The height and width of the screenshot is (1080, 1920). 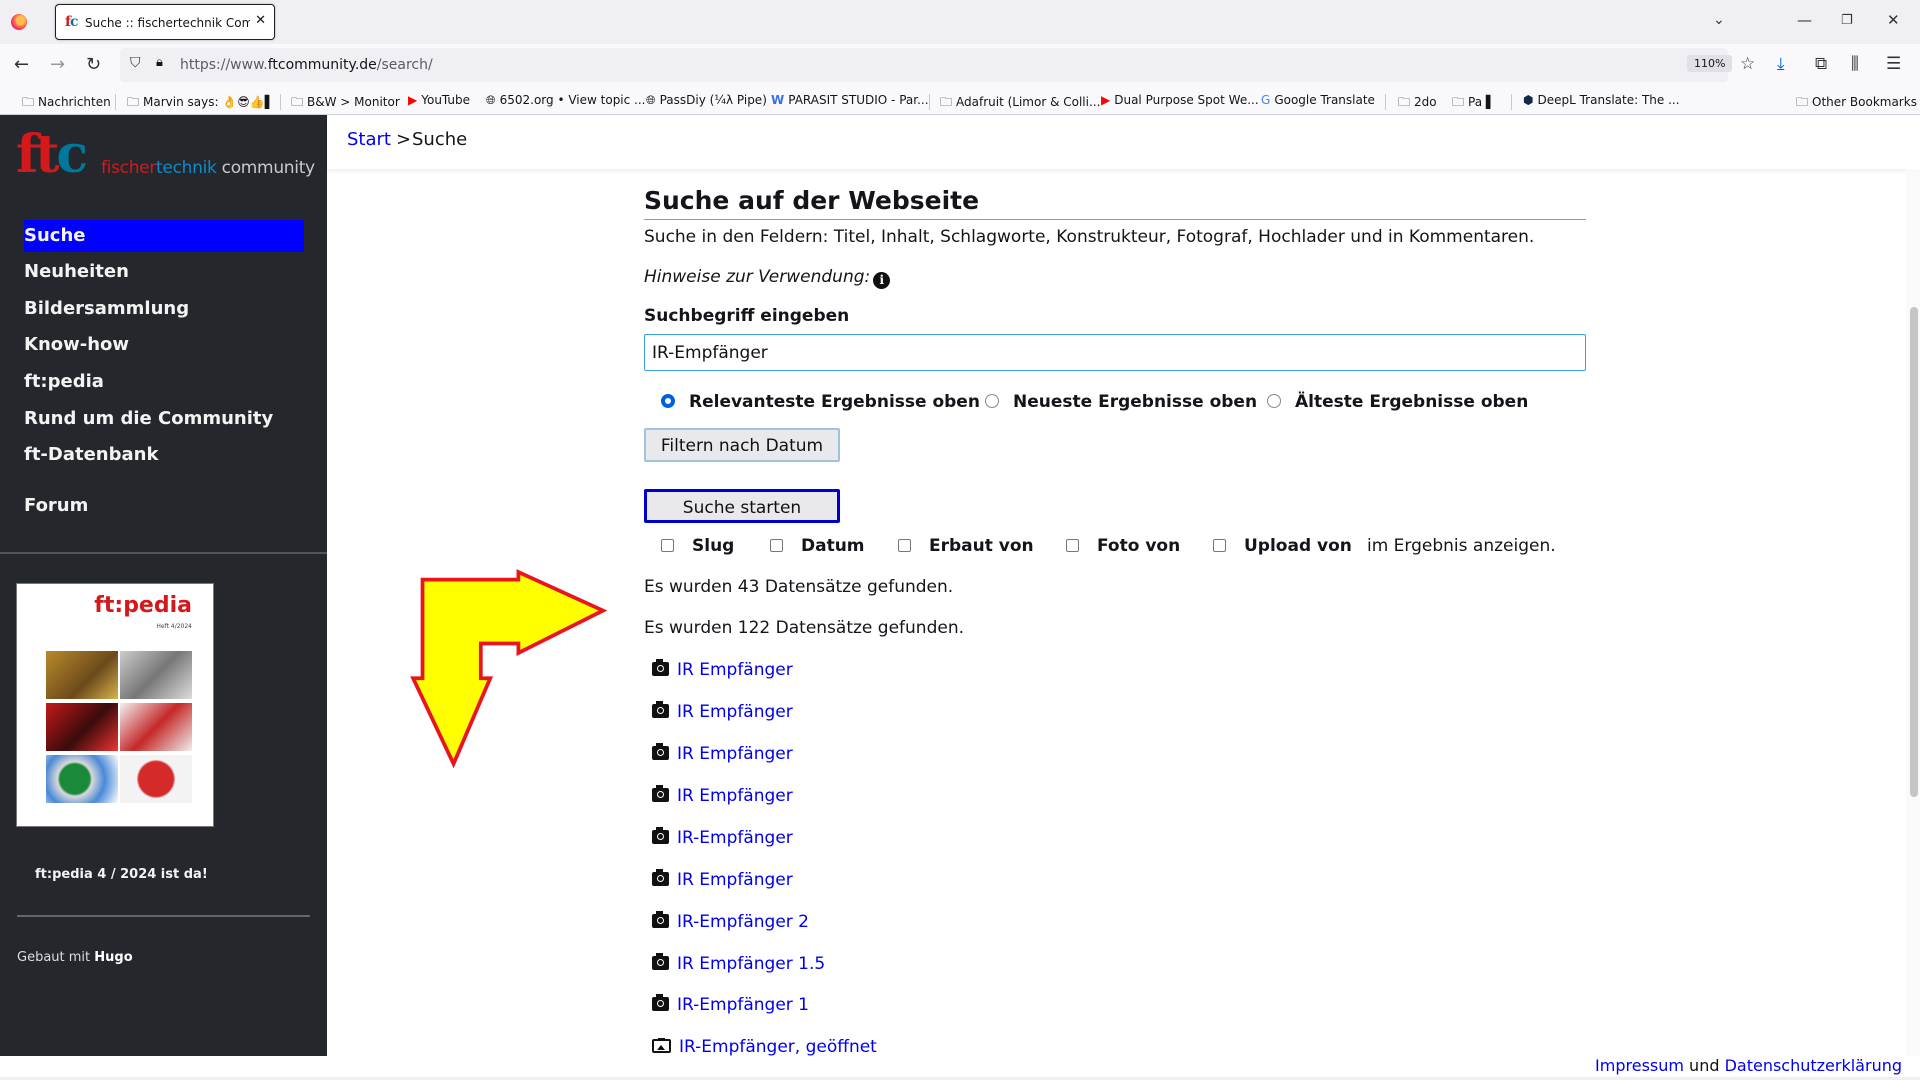 What do you see at coordinates (1893, 20) in the screenshot?
I see `window-close-icon: ✕` at bounding box center [1893, 20].